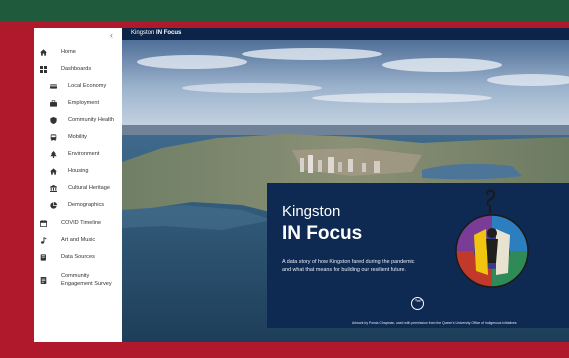  Describe the element at coordinates (43, 240) in the screenshot. I see `music-icon` at that location.